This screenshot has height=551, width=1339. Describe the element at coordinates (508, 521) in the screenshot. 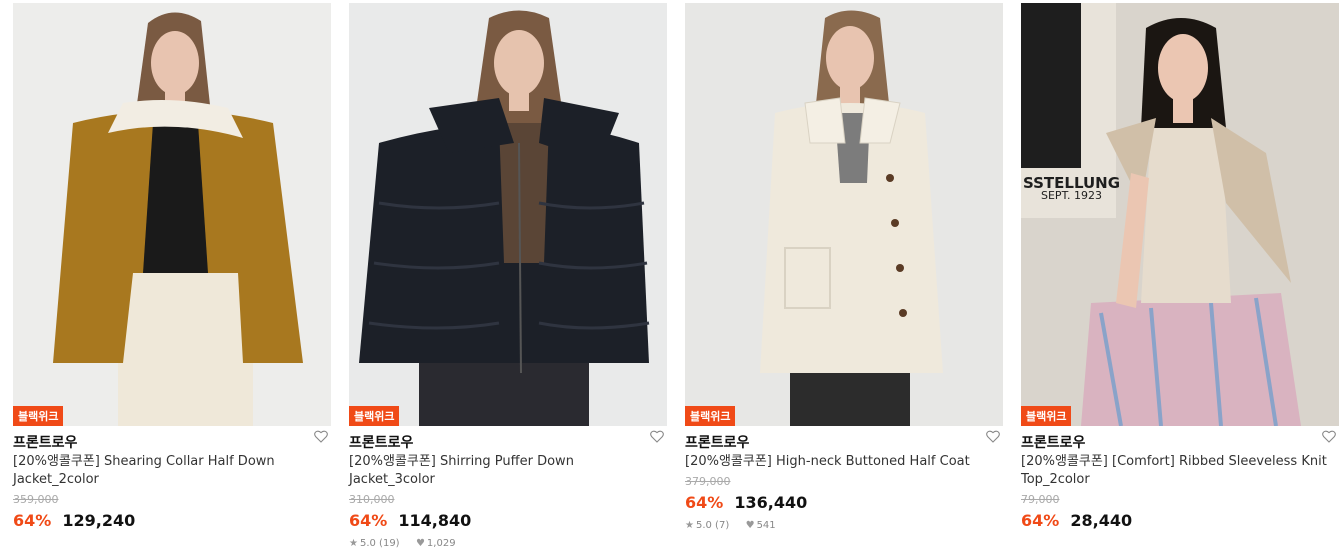

I see `price-row: 64% 114,840` at that location.